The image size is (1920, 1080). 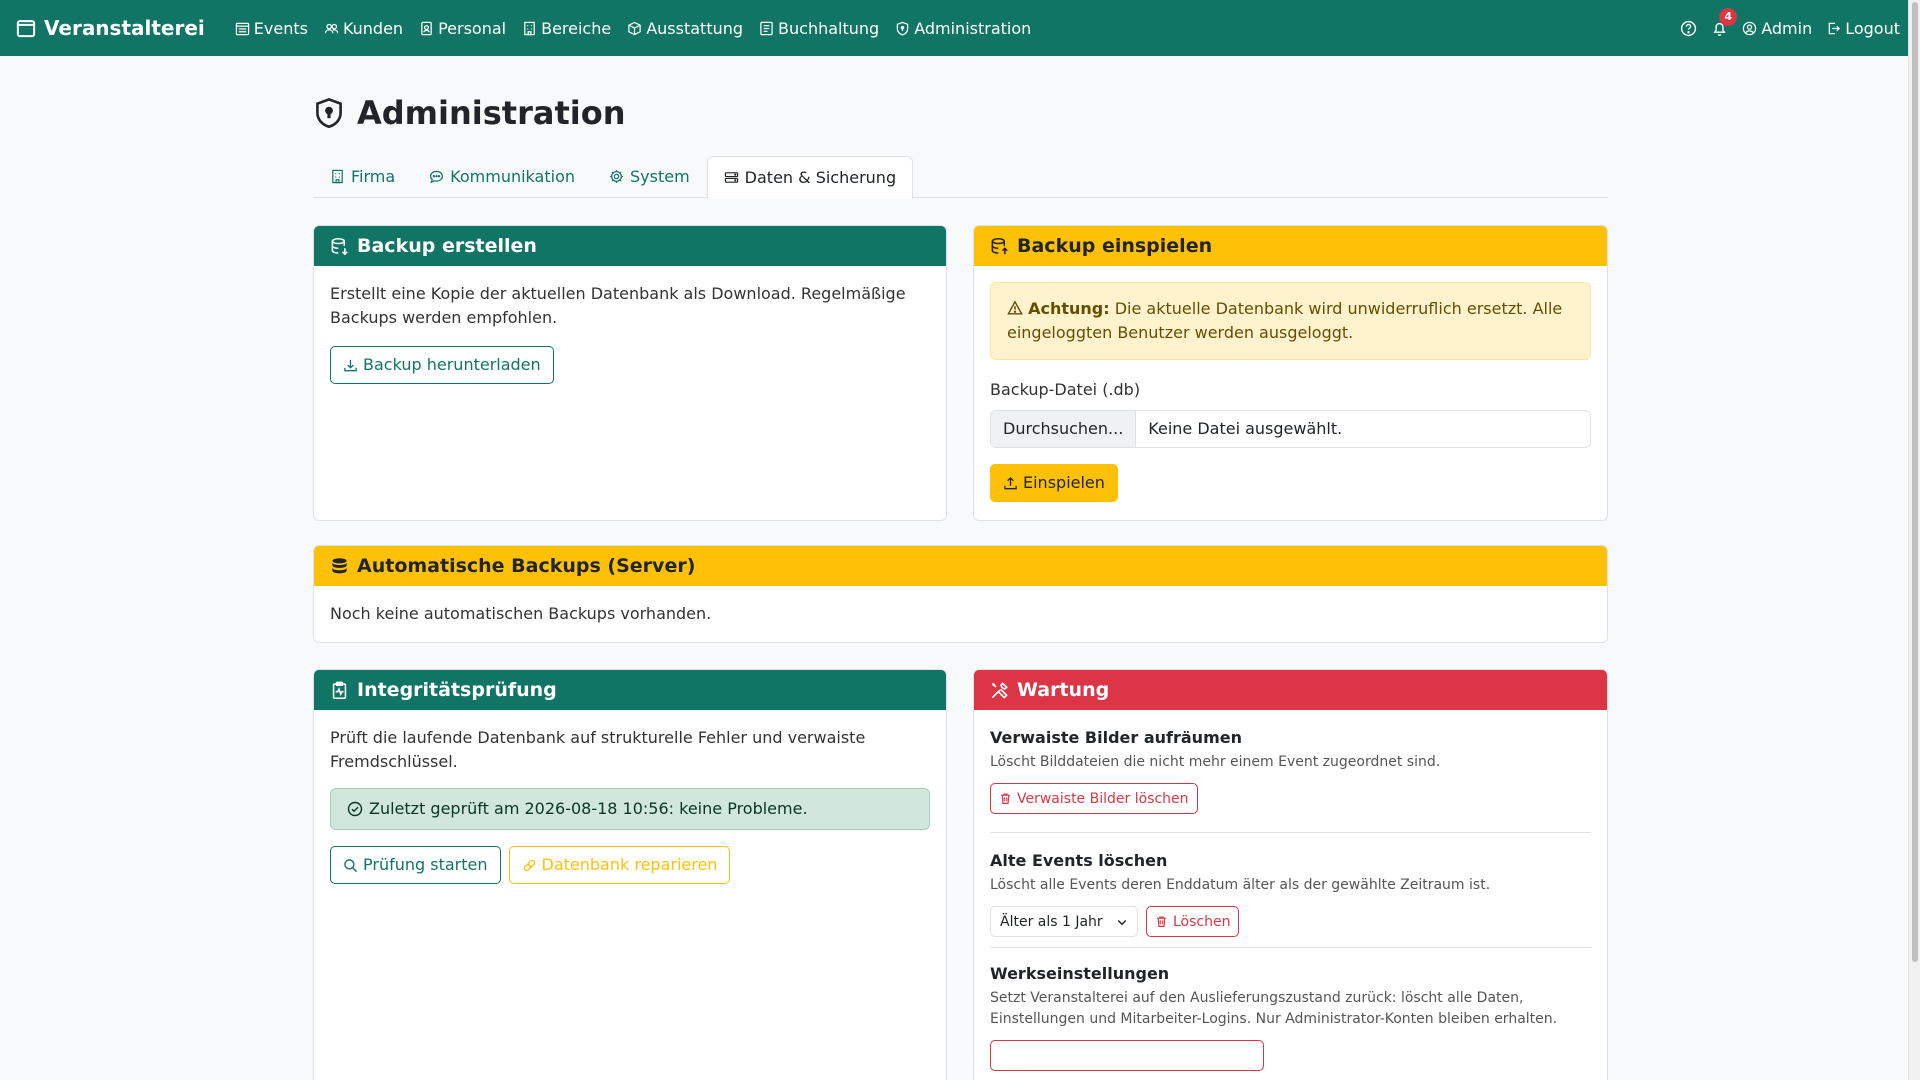 What do you see at coordinates (1064, 482) in the screenshot?
I see `restore-button-label: Einspielen` at bounding box center [1064, 482].